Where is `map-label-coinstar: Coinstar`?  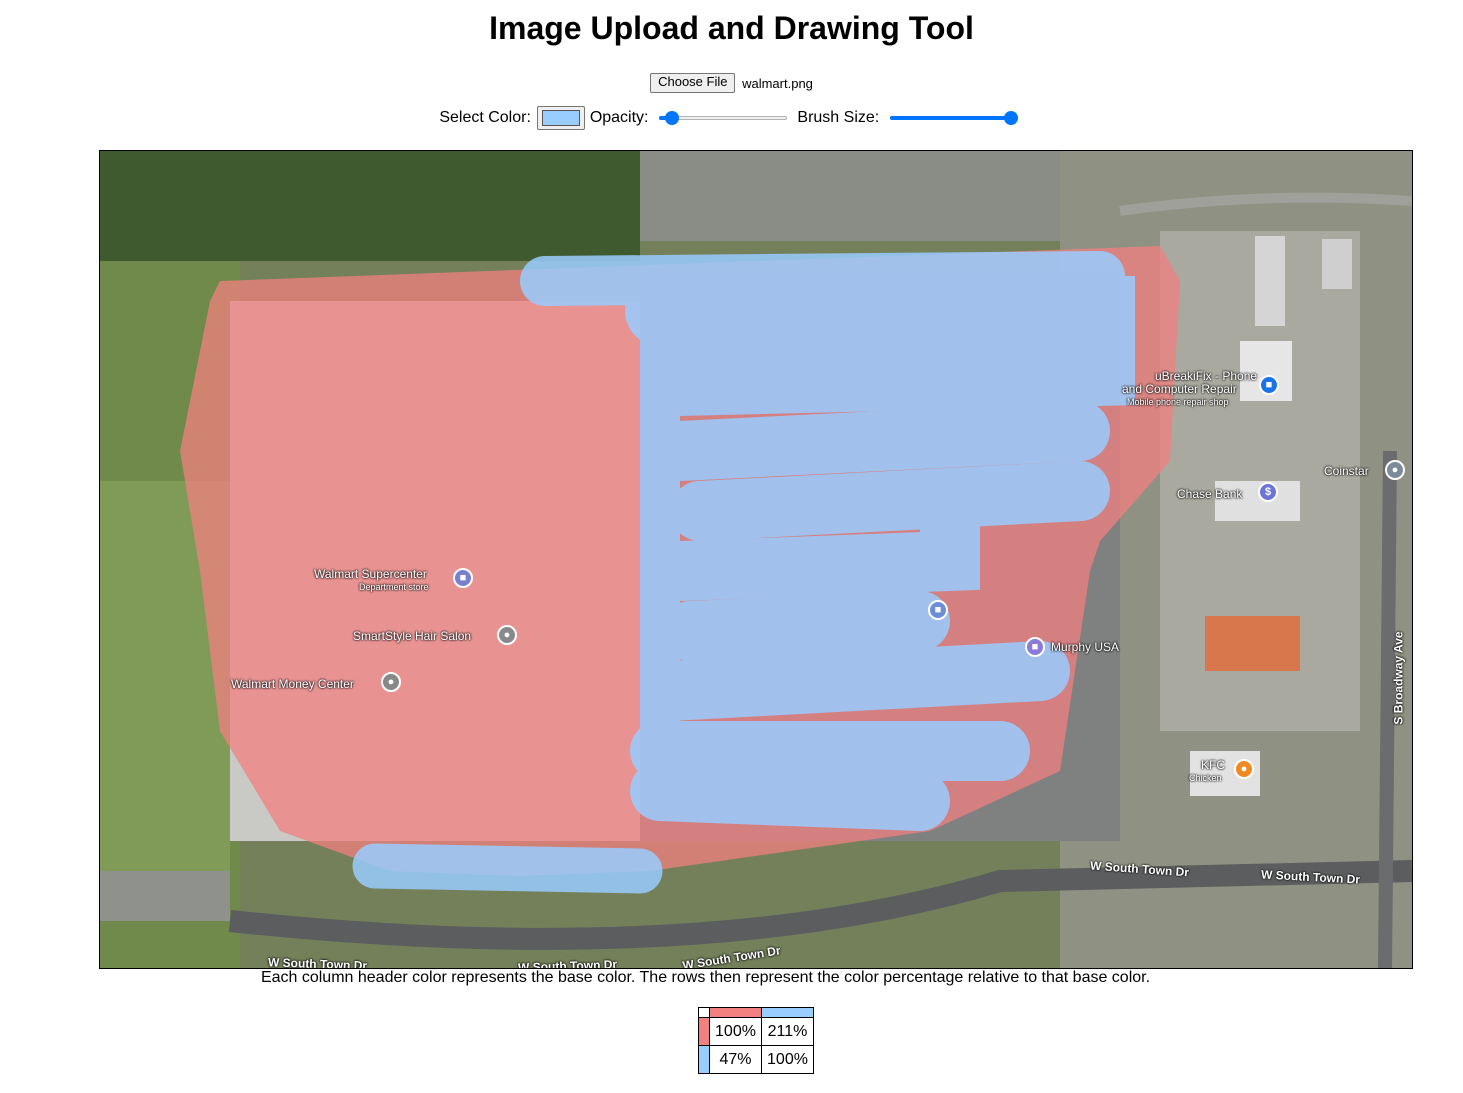 map-label-coinstar: Coinstar is located at coordinates (1346, 471).